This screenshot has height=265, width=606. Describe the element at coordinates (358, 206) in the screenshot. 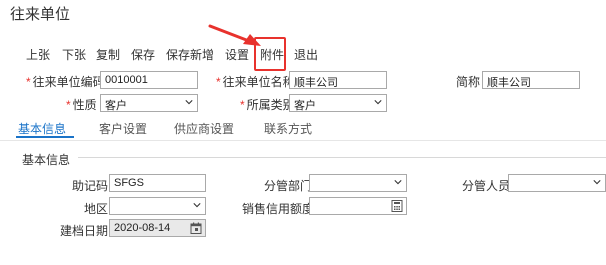

I see `credit-limit-input` at that location.